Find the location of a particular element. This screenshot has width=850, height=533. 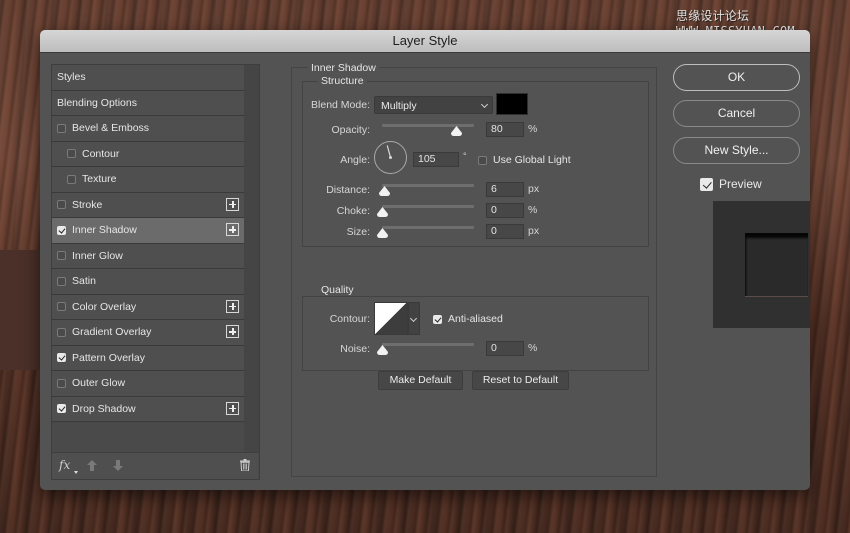

reset-to-default-button: Reset to Default is located at coordinates (520, 380).